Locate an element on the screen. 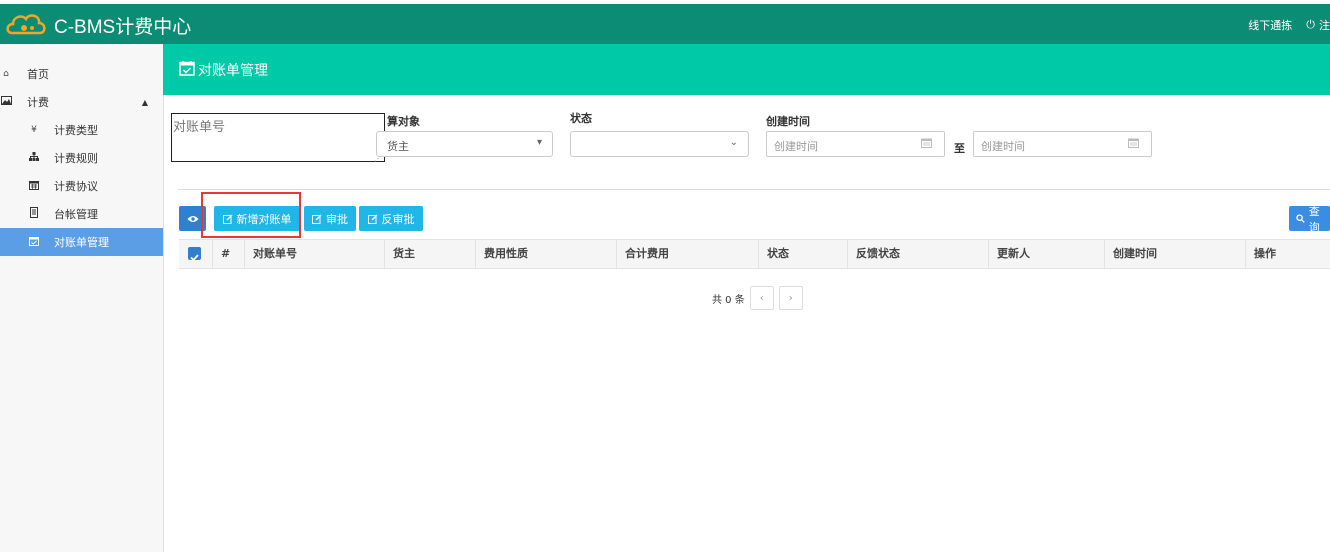 The height and width of the screenshot is (552, 1330). sidebar-item-statement: 对账单管理 is located at coordinates (81, 242).